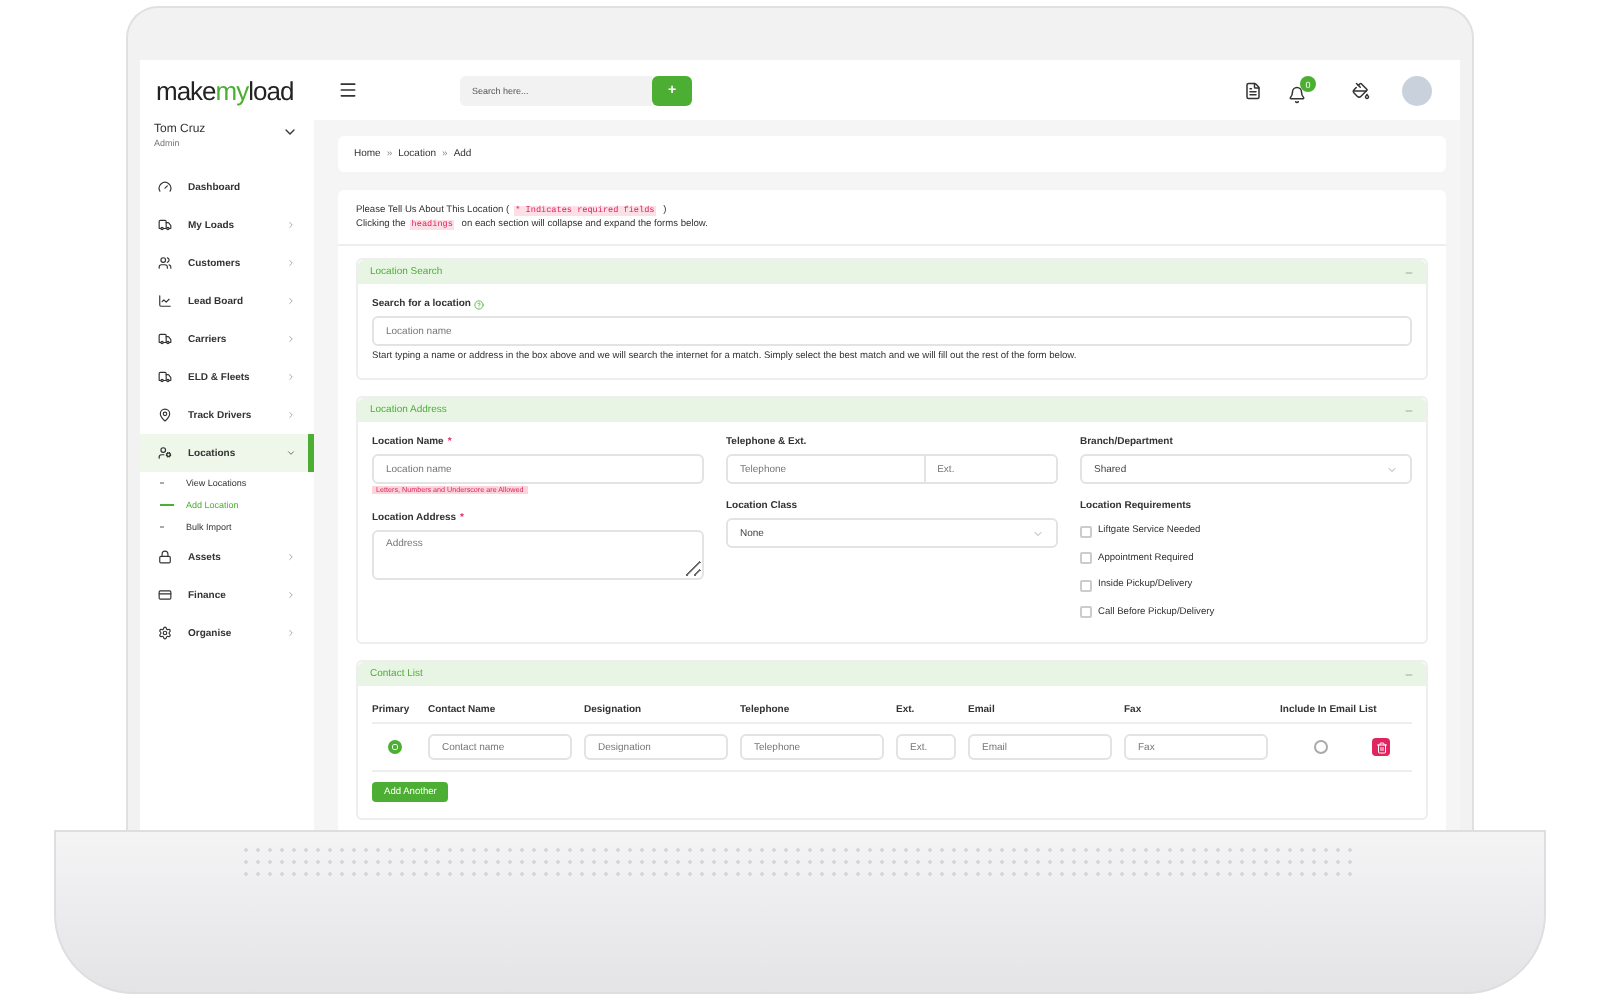 The image size is (1600, 1000). I want to click on menu-icon, so click(348, 90).